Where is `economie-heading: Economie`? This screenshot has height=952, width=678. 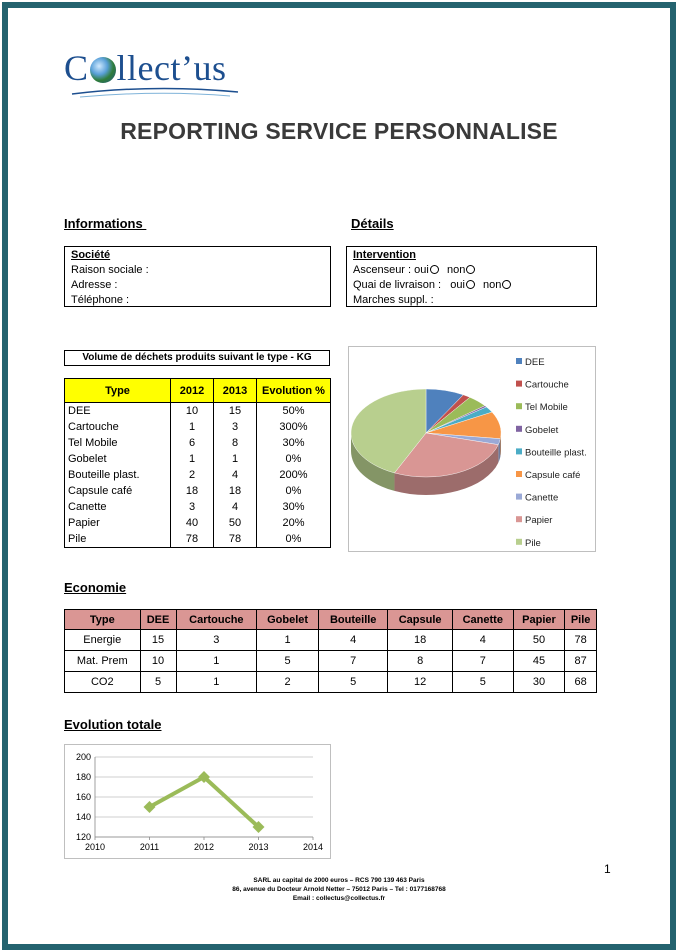
economie-heading: Economie is located at coordinates (95, 587).